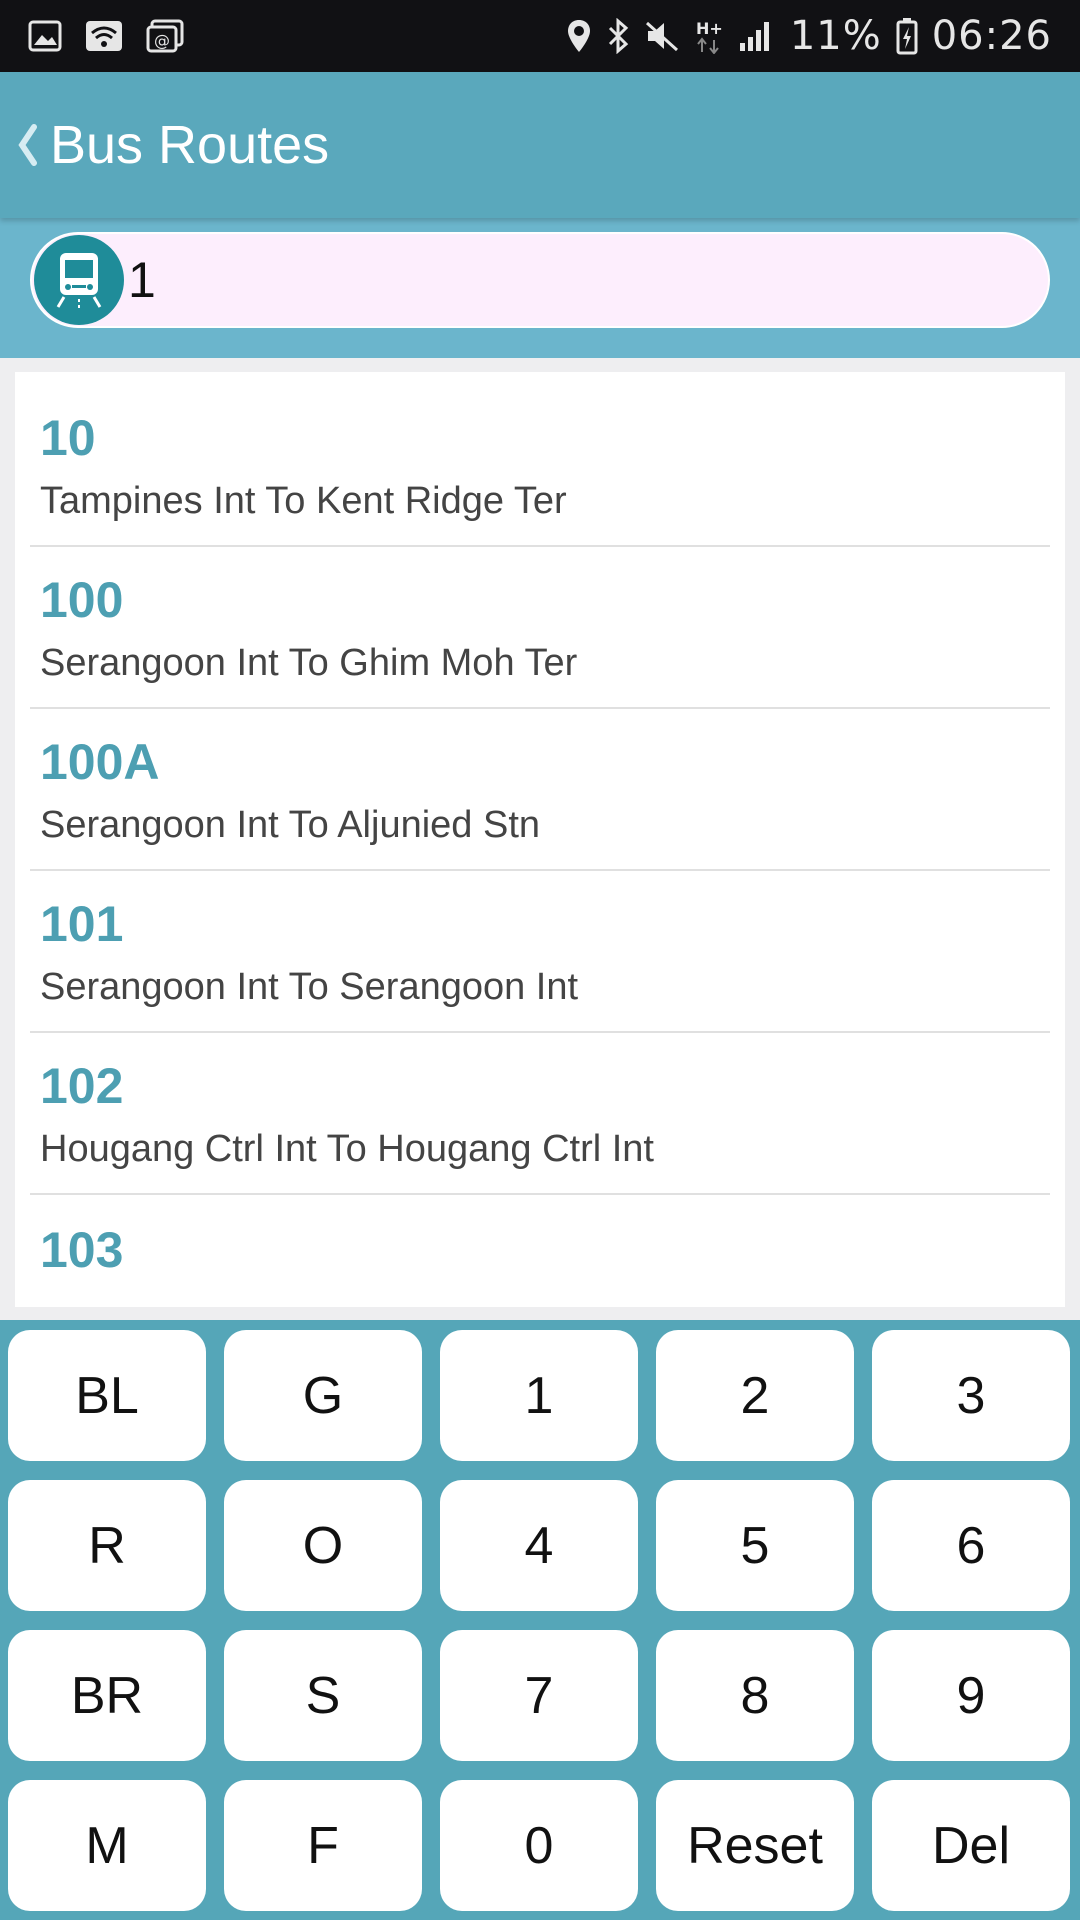 Image resolution: width=1080 pixels, height=1920 pixels. Describe the element at coordinates (540, 145) in the screenshot. I see `app-bar: Bus Routes` at that location.